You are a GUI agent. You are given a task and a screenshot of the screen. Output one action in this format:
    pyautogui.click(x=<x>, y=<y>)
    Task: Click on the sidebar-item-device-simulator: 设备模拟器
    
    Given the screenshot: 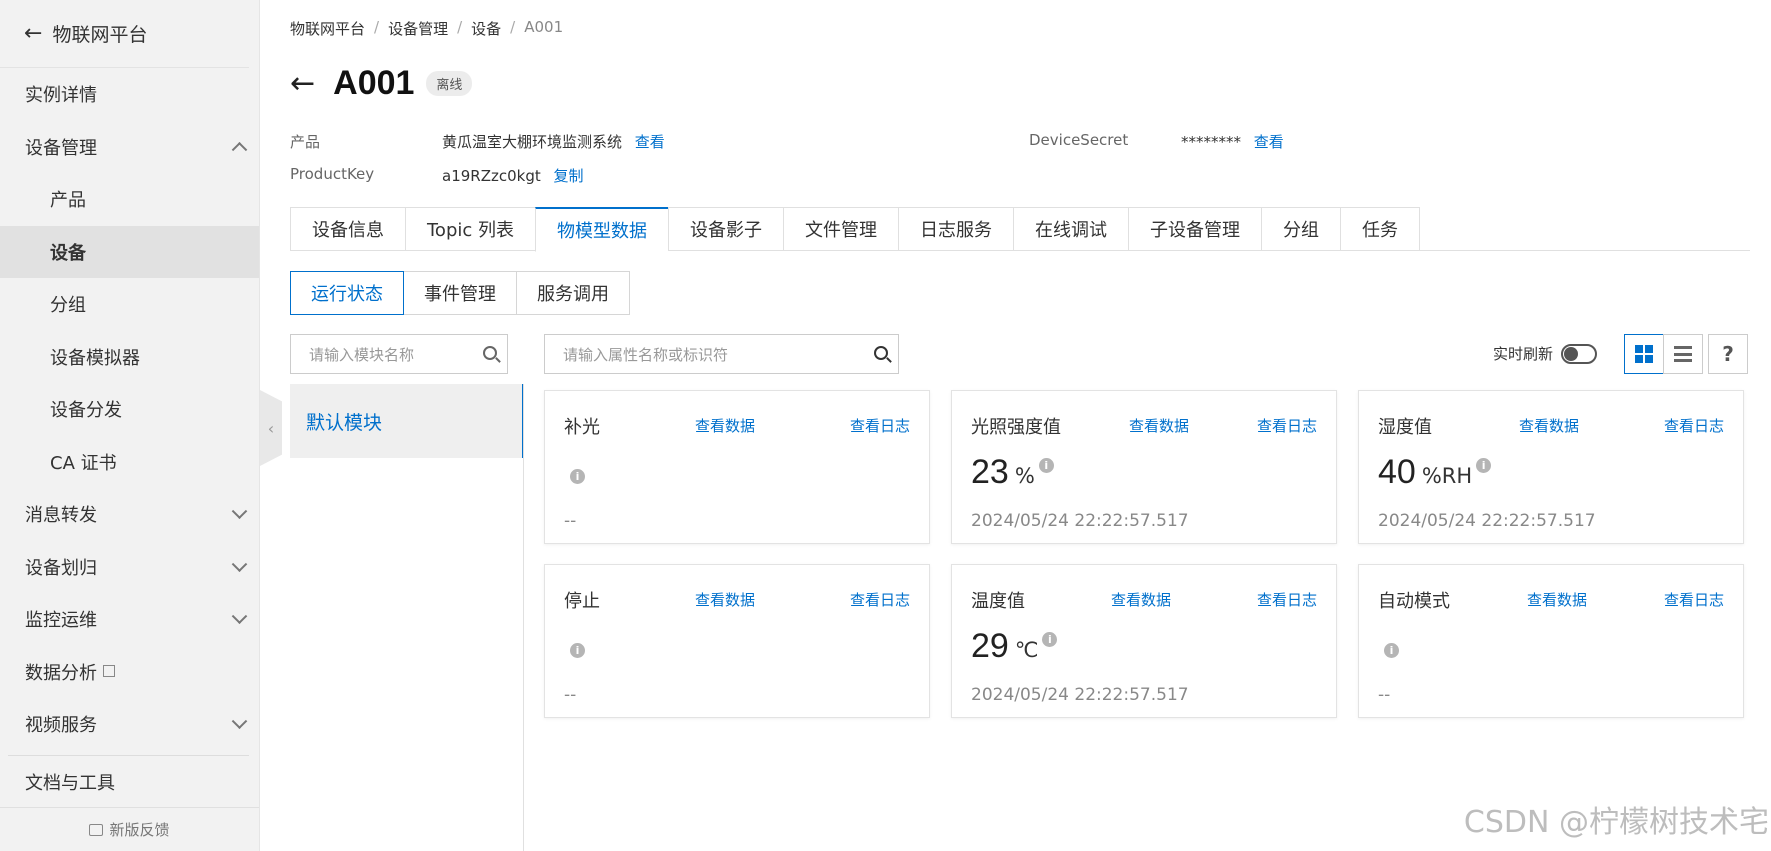 What is the action you would take?
    pyautogui.click(x=129, y=357)
    